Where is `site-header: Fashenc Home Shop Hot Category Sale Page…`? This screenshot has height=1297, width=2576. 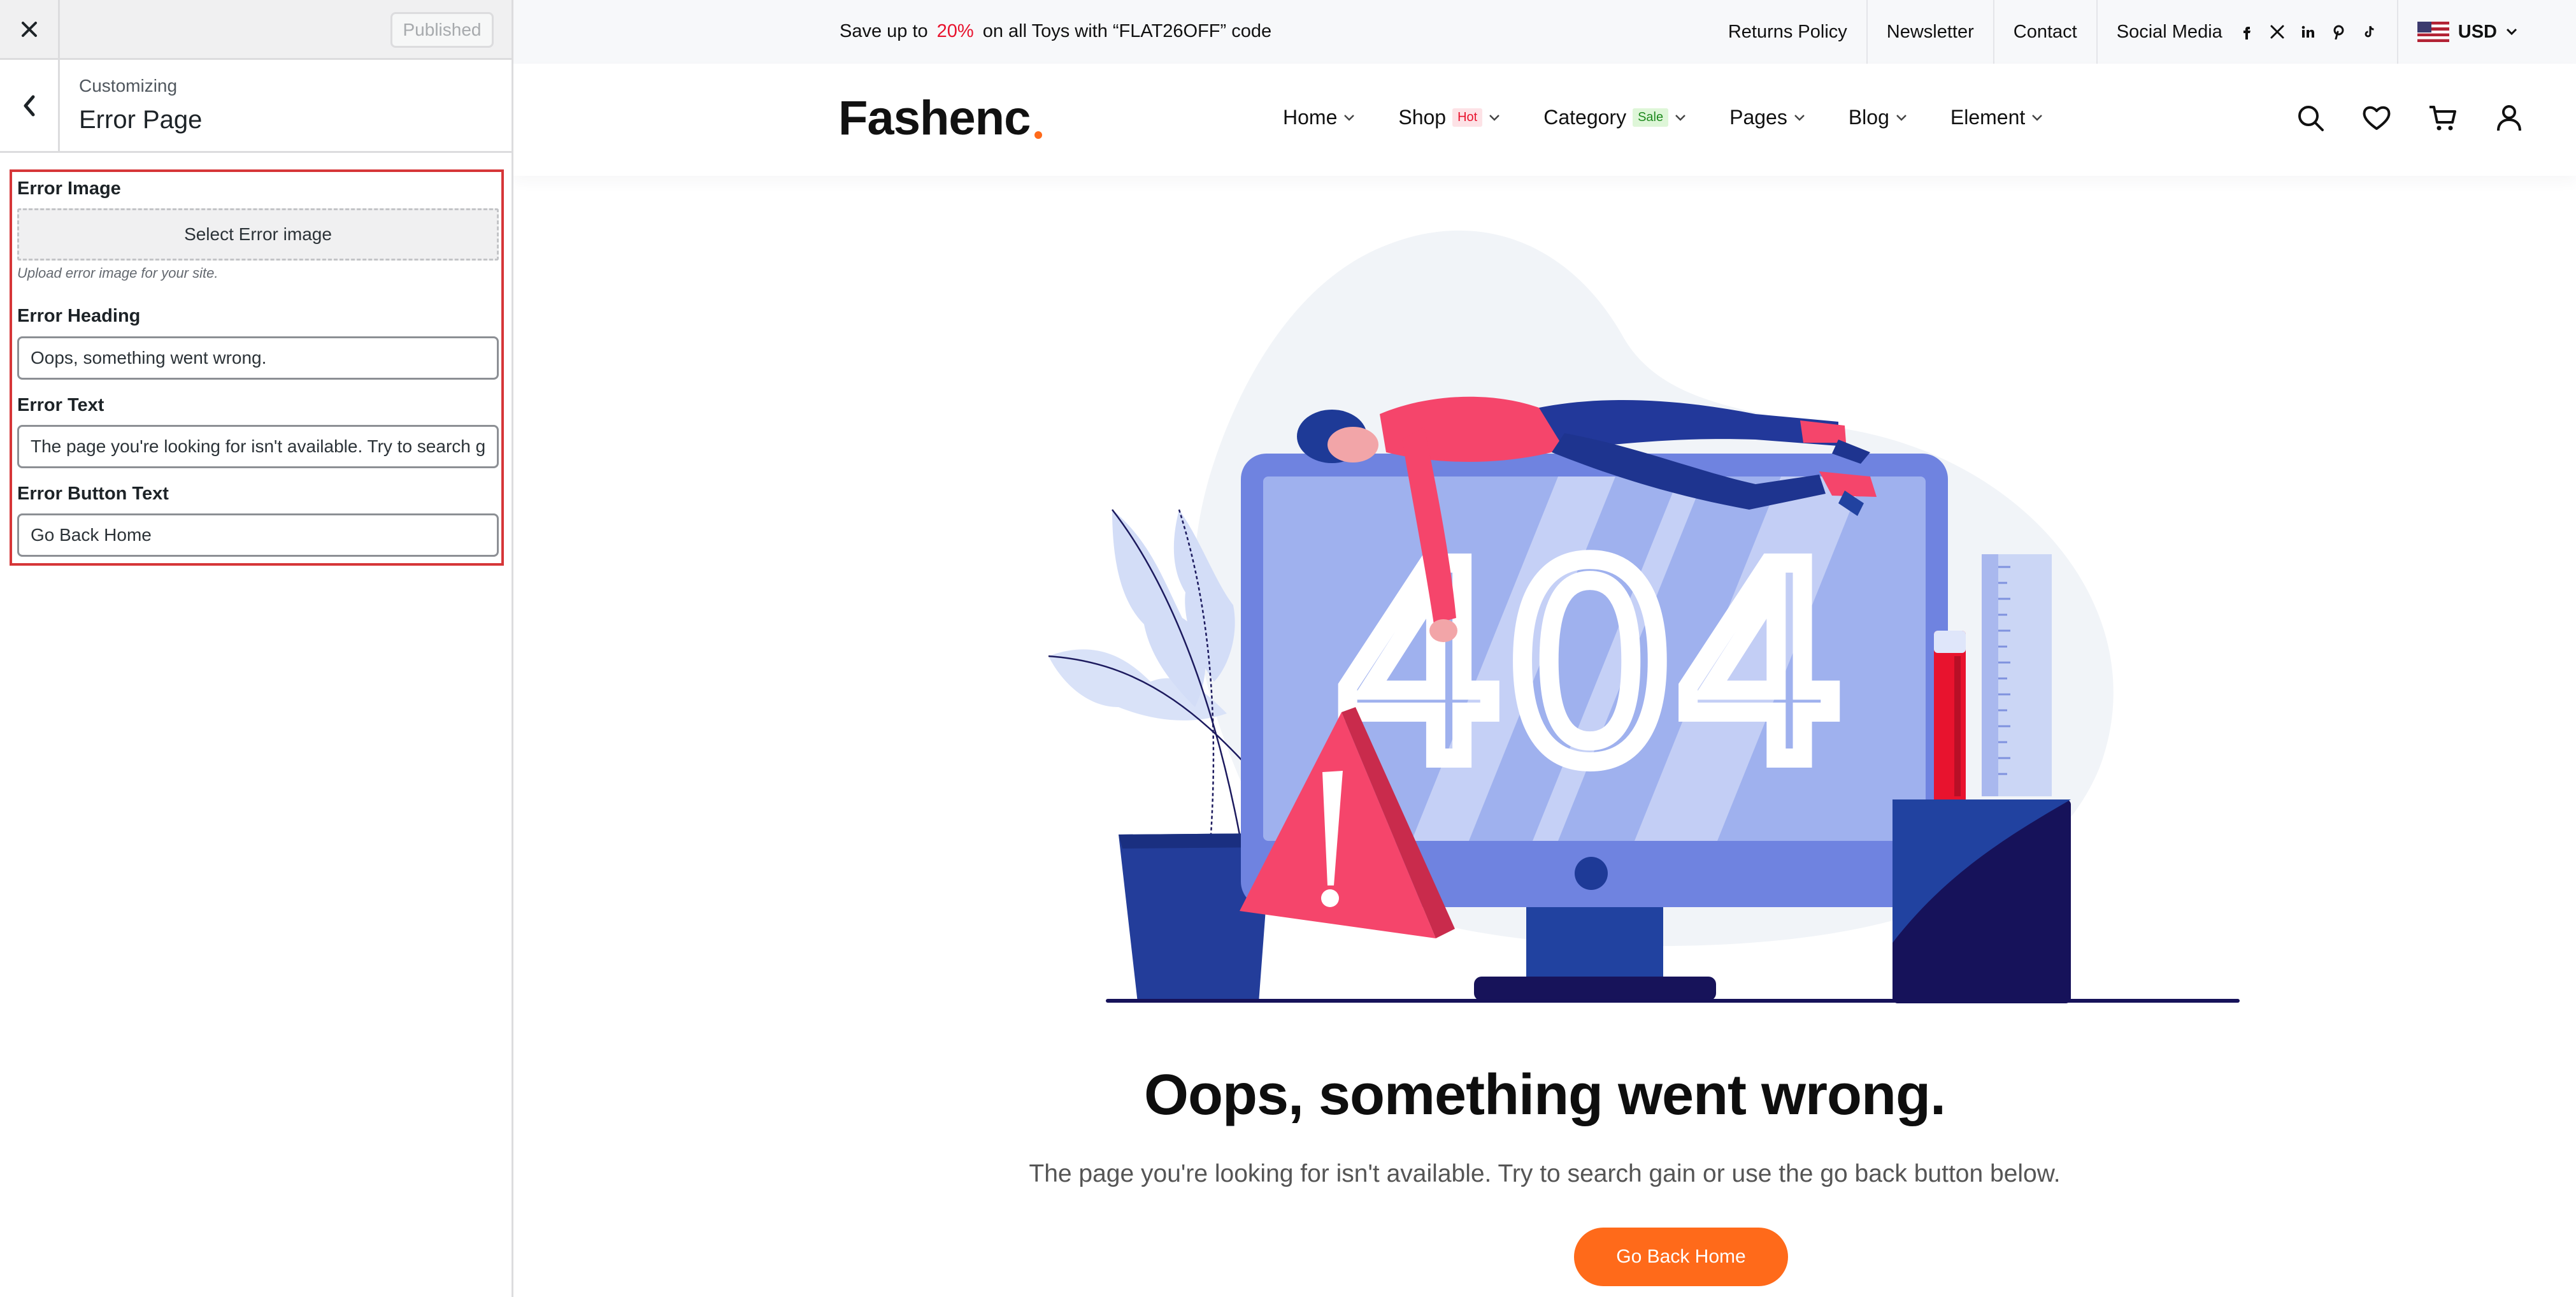 site-header: Fashenc Home Shop Hot Category Sale Page… is located at coordinates (1544, 120).